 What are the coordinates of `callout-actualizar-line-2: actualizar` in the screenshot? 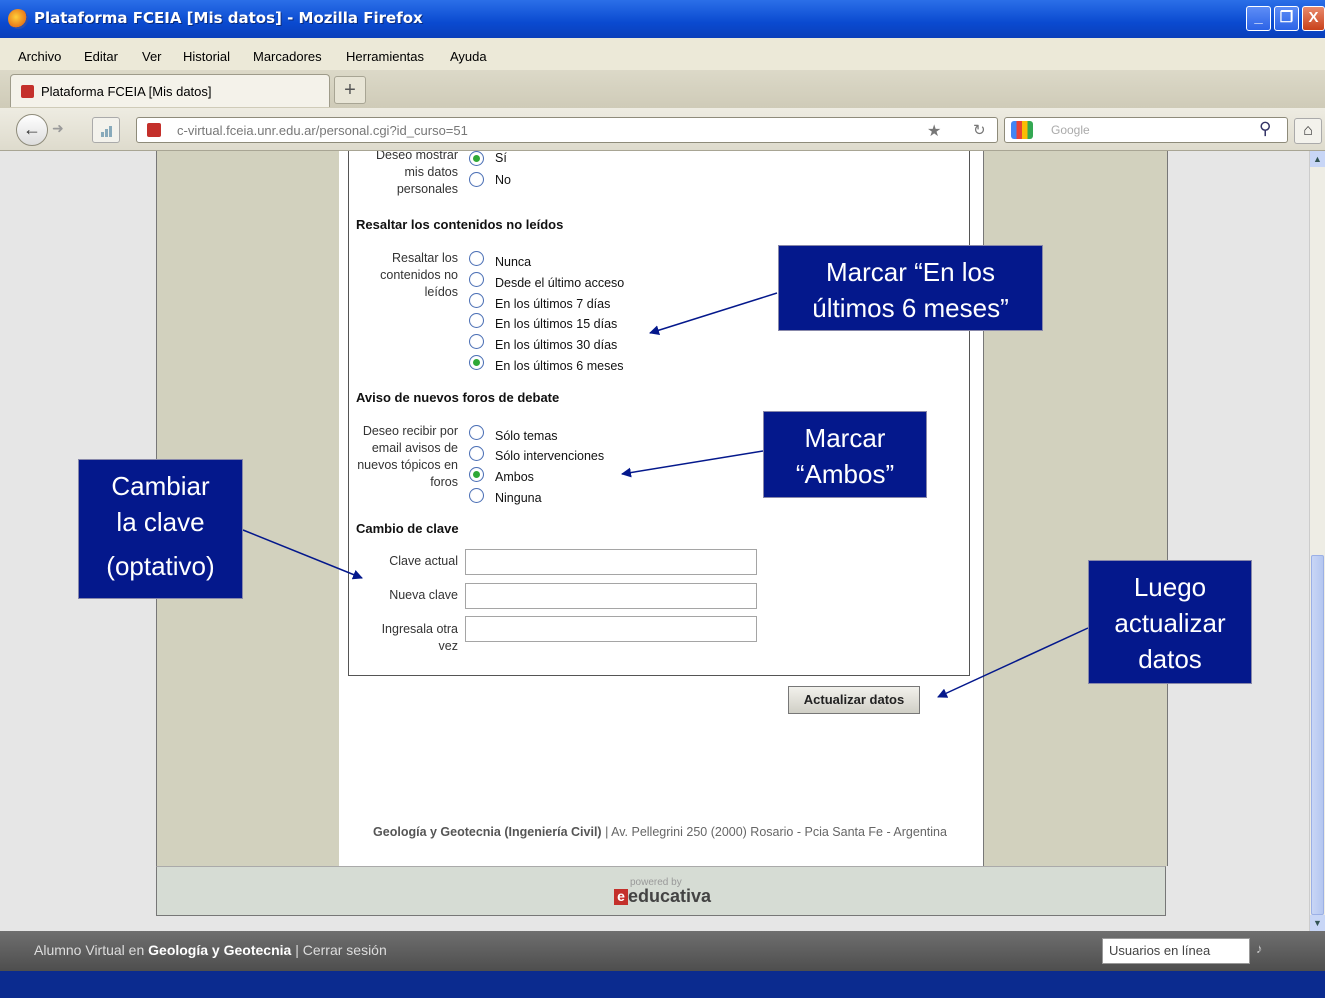 It's located at (1170, 623).